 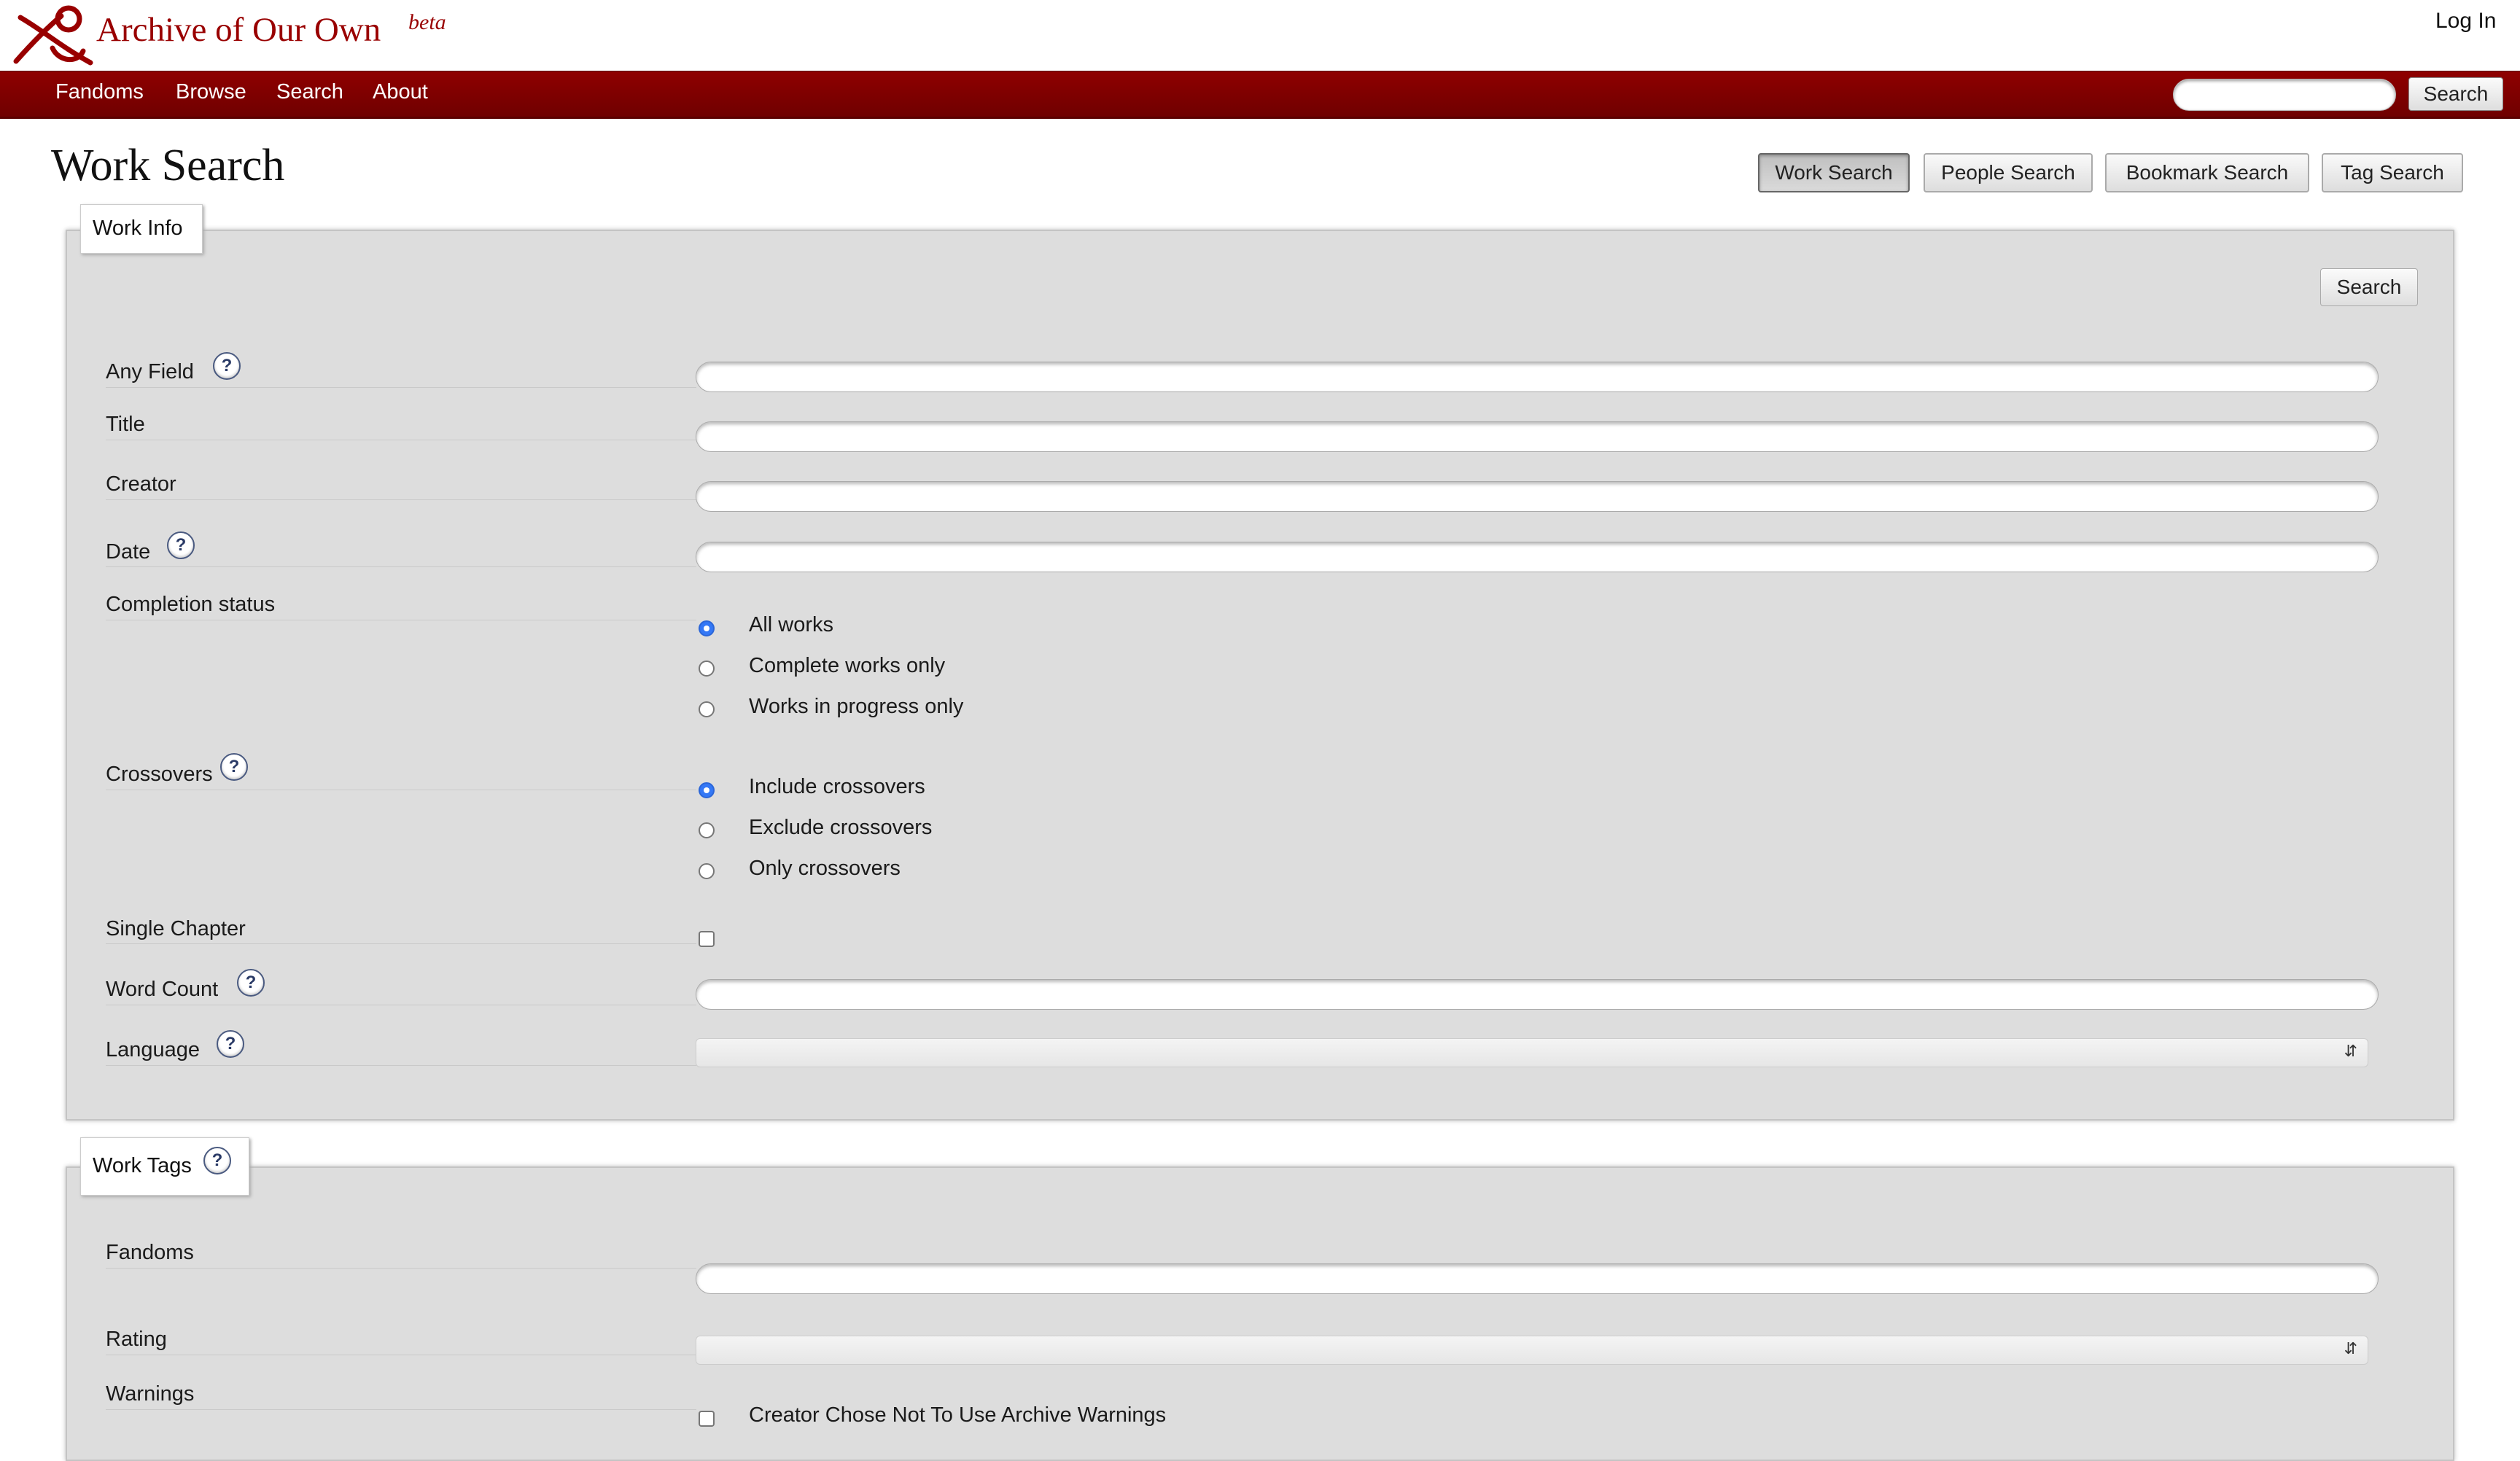 What do you see at coordinates (856, 707) in the screenshot?
I see `completion-wip-label: Works in progress only` at bounding box center [856, 707].